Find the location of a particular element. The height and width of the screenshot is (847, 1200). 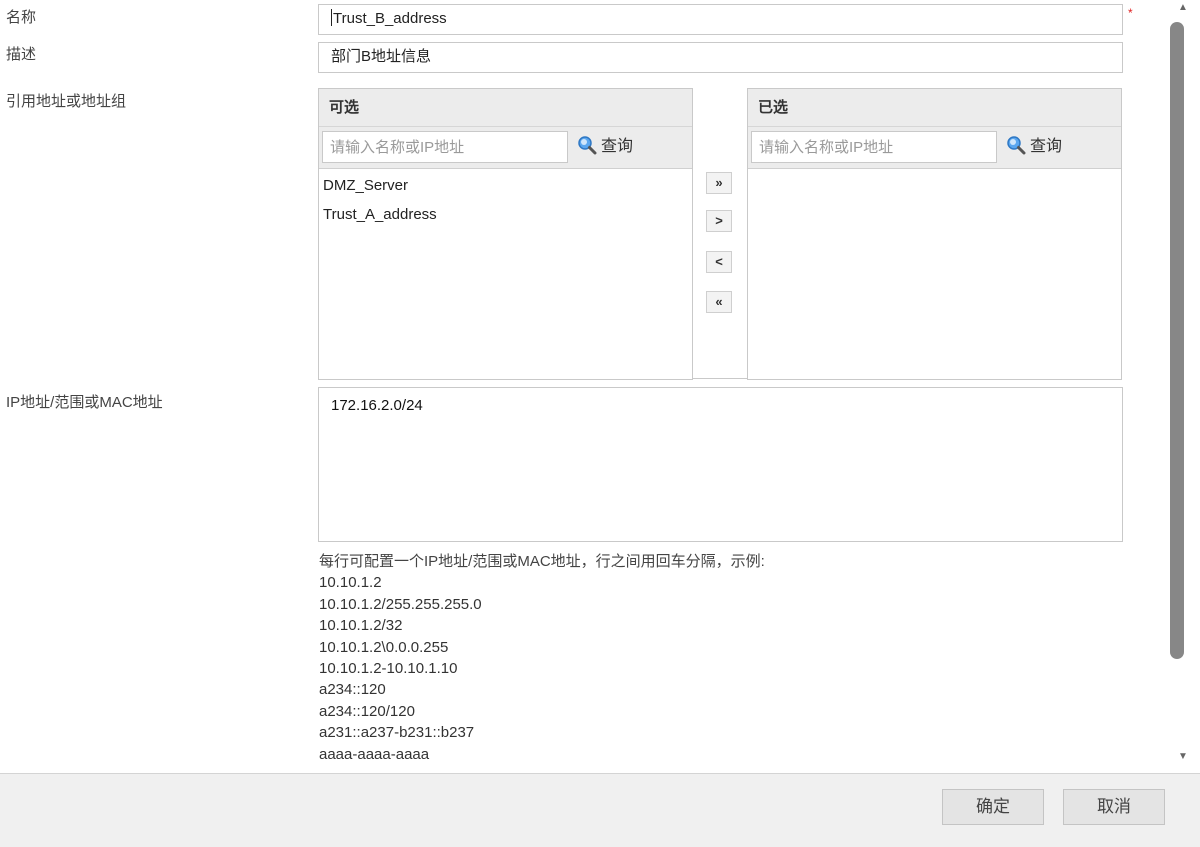

description-label: 描述 is located at coordinates (21, 54).